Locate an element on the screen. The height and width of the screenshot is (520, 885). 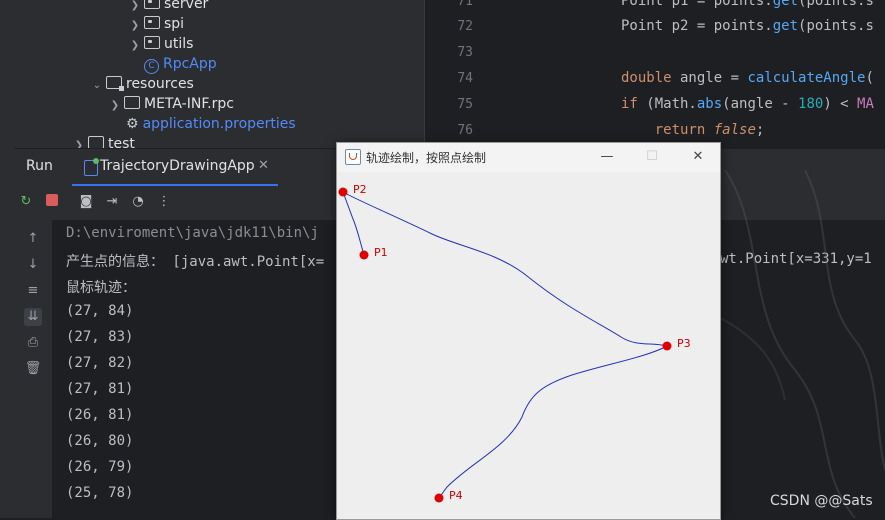
print-icon: ⎙ is located at coordinates (33, 343).